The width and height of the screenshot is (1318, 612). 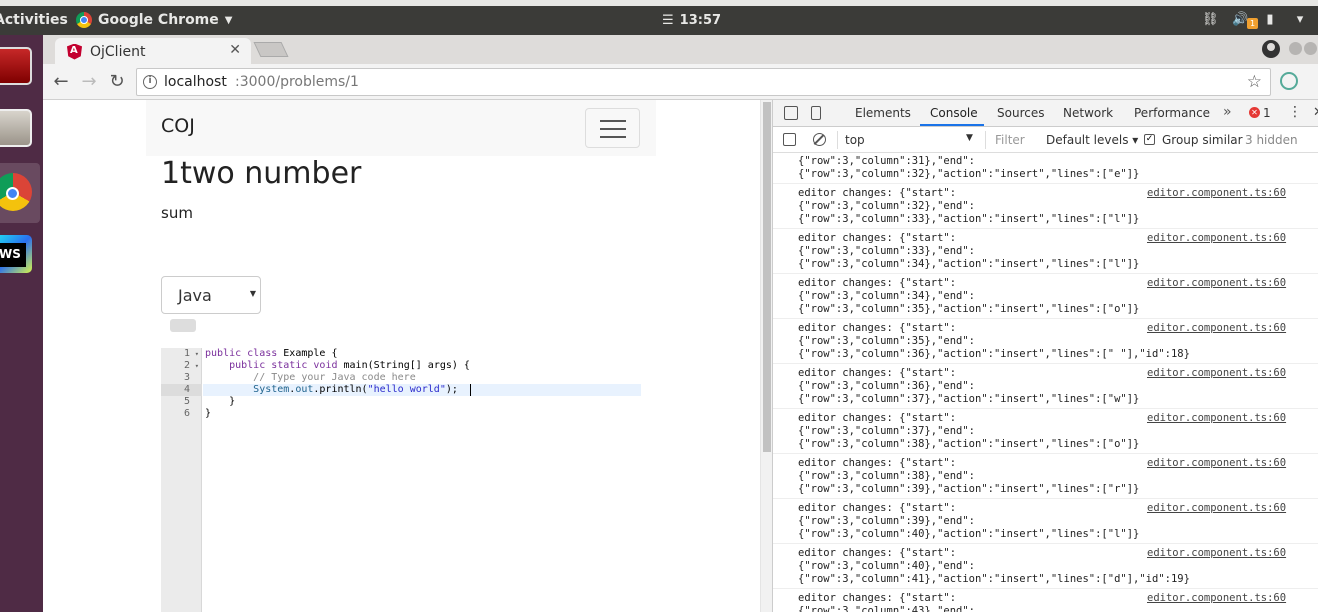 I want to click on code-line: // Type your Java code here, so click(x=310, y=378).